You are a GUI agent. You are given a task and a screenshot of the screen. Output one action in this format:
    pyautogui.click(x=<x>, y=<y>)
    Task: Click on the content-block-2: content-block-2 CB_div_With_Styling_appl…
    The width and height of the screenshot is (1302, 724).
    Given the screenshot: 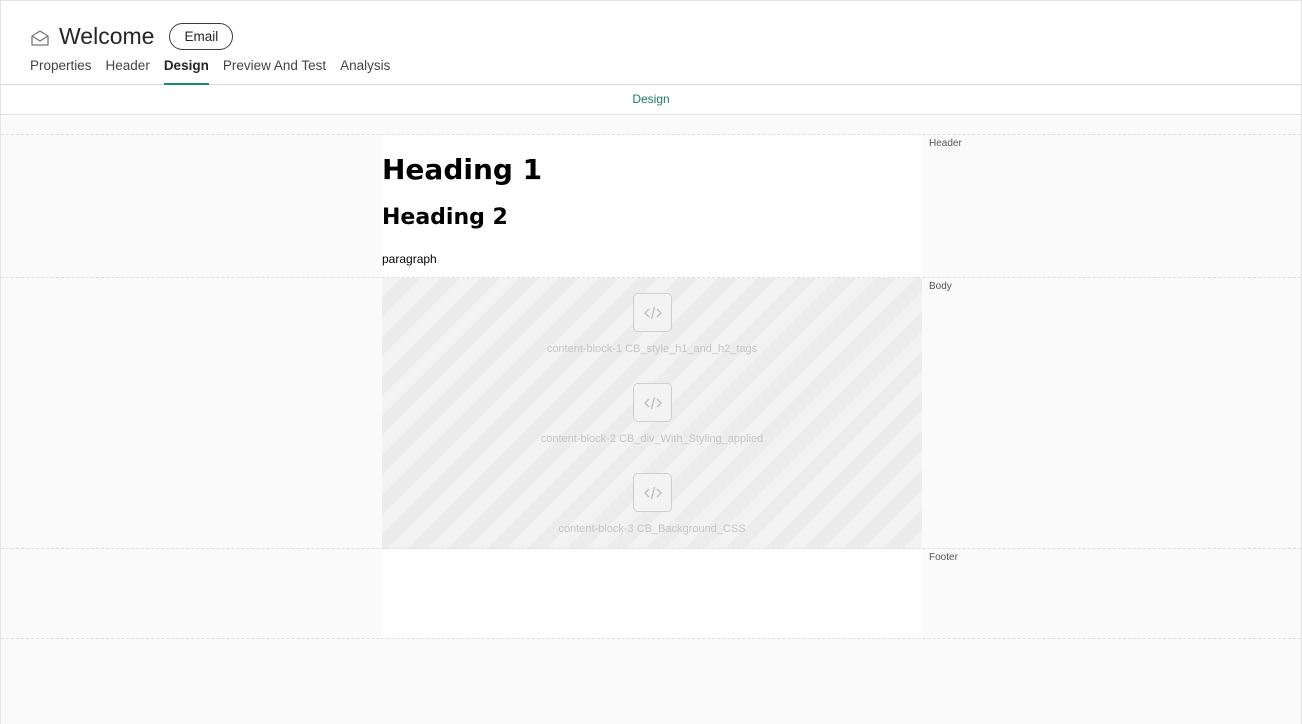 What is the action you would take?
    pyautogui.click(x=652, y=413)
    